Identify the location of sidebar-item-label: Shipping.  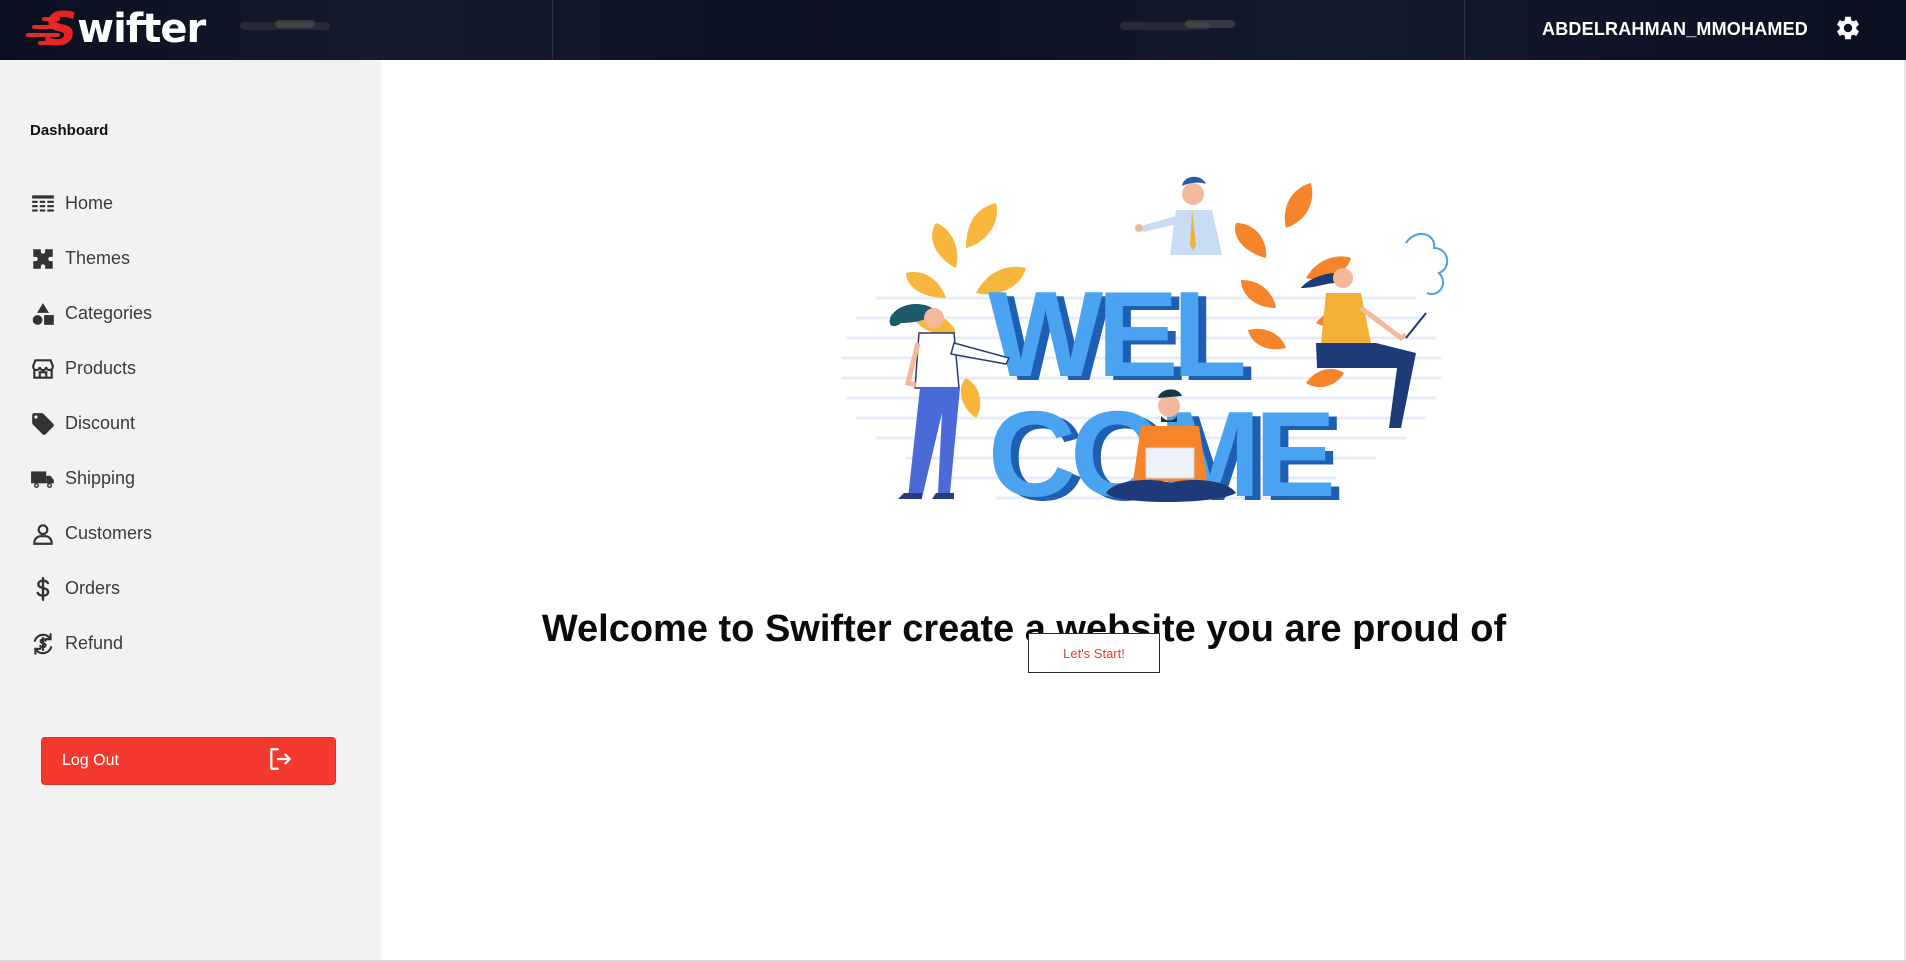
(100, 478).